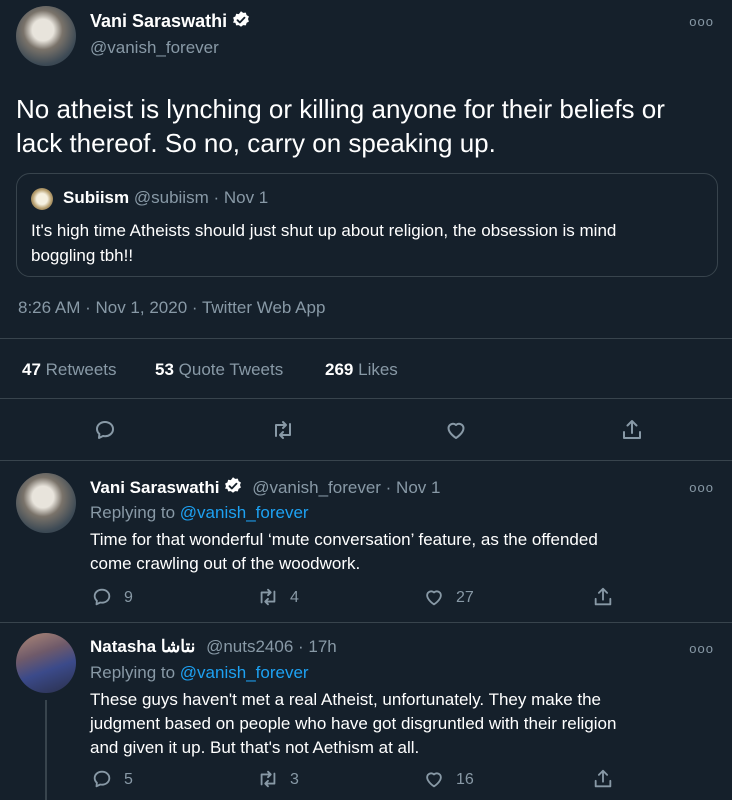  I want to click on quotes-label: Quote Tweets, so click(231, 369).